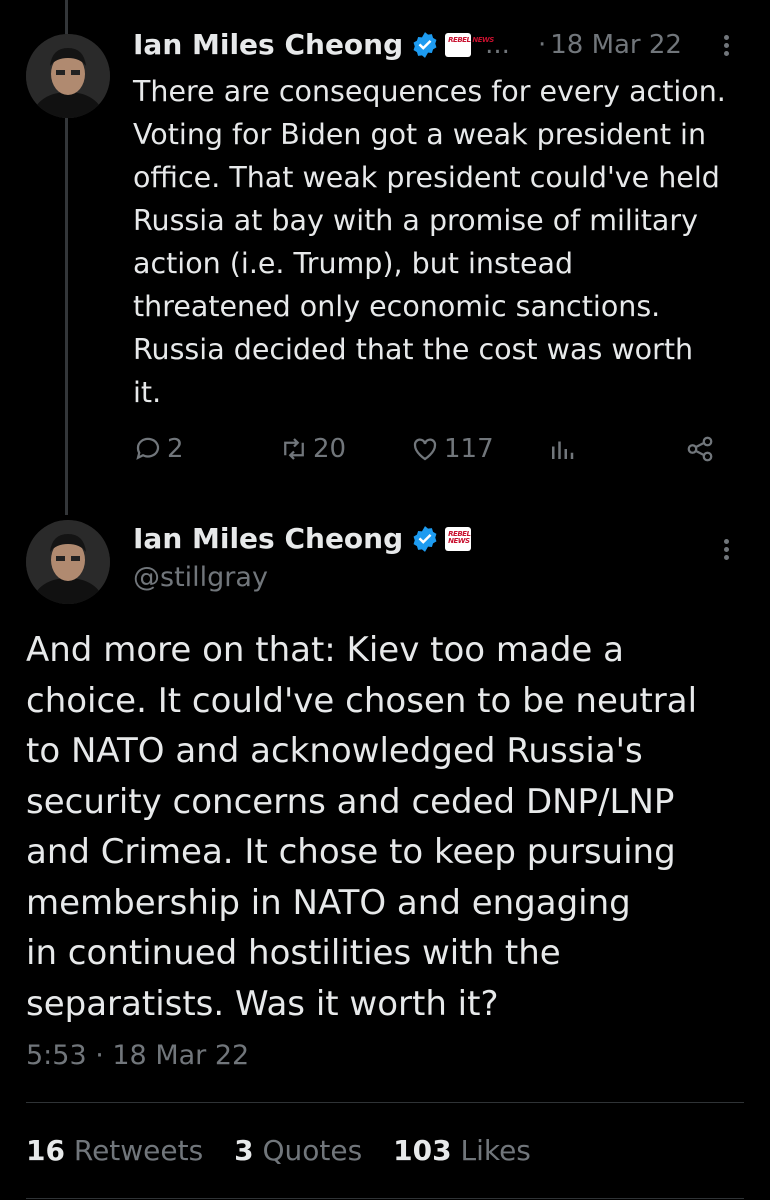 The height and width of the screenshot is (1200, 770). I want to click on like-button: 117, so click(452, 449).